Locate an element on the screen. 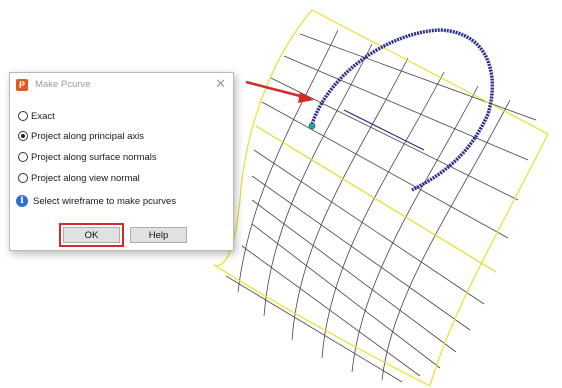 This screenshot has width=562, height=388. option-surface-normals: Project along surface normals is located at coordinates (87, 157).